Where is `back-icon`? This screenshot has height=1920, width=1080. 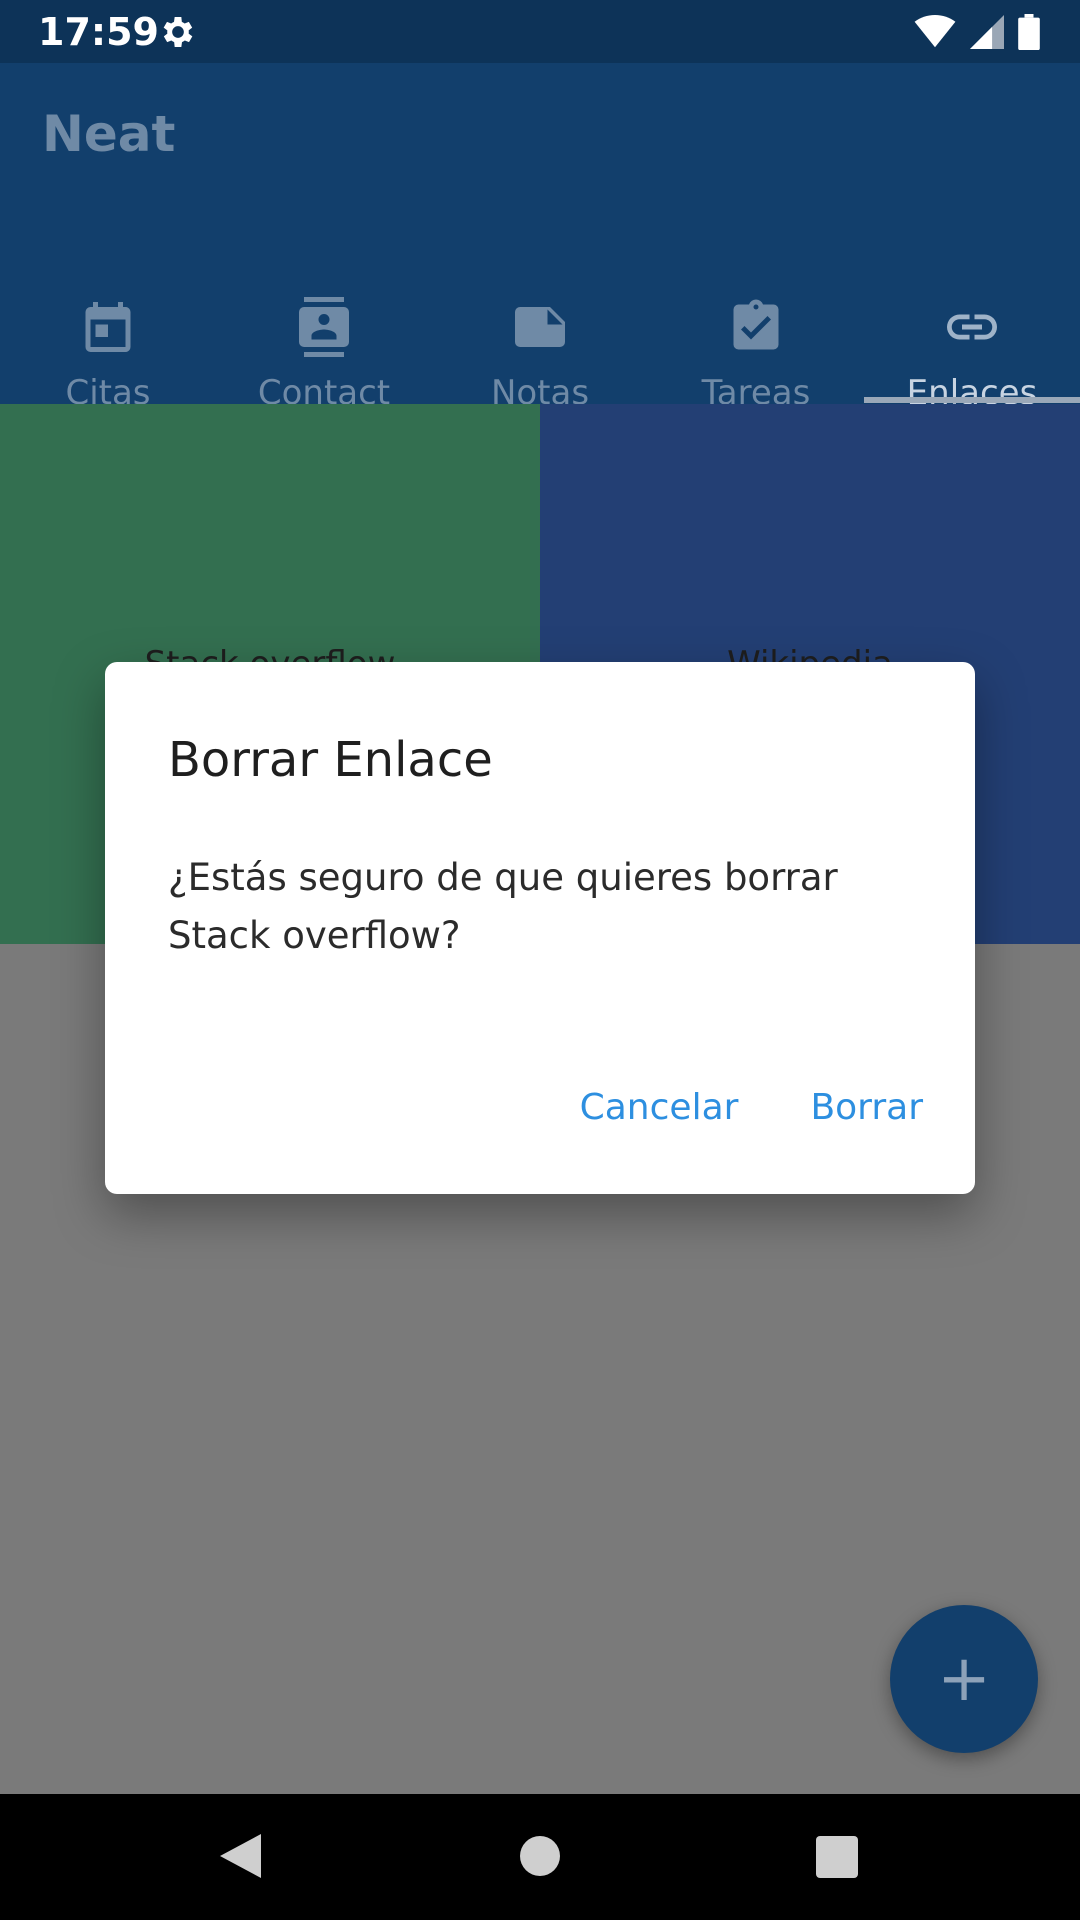 back-icon is located at coordinates (240, 1856).